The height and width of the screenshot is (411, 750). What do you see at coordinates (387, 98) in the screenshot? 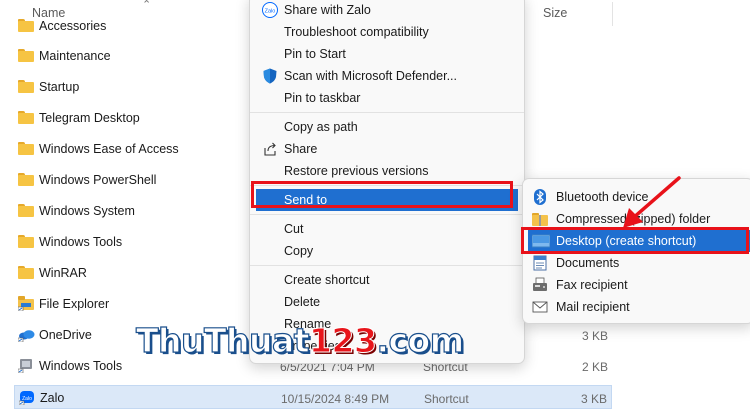
I see `menu-item-pin-to-taskbar: Pin to taskbar` at bounding box center [387, 98].